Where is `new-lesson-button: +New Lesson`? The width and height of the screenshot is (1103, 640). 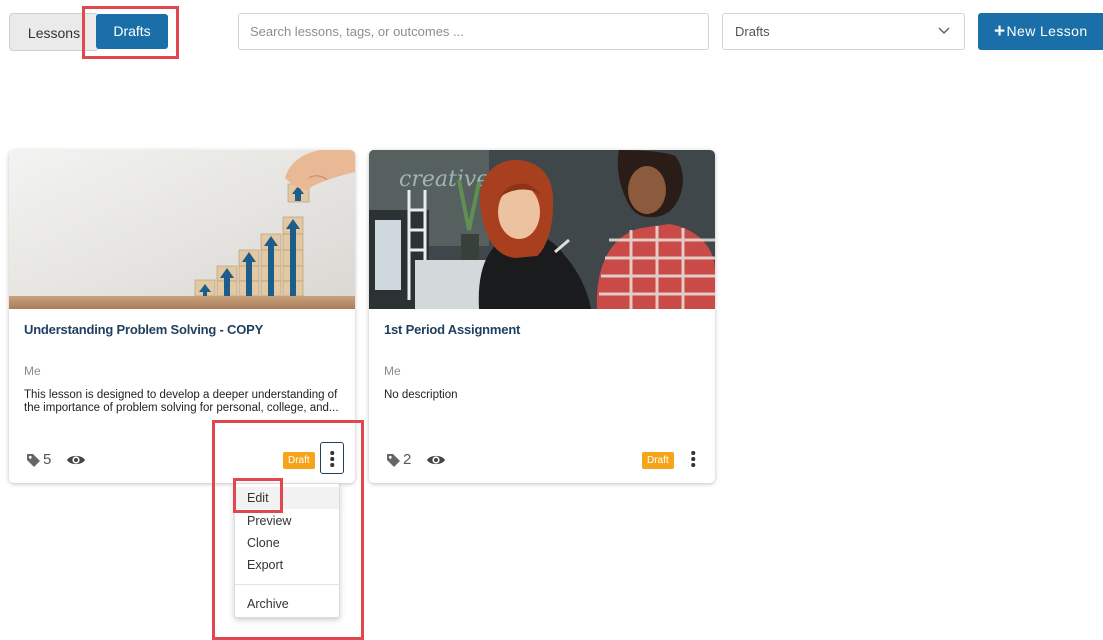
new-lesson-button: +New Lesson is located at coordinates (1040, 31).